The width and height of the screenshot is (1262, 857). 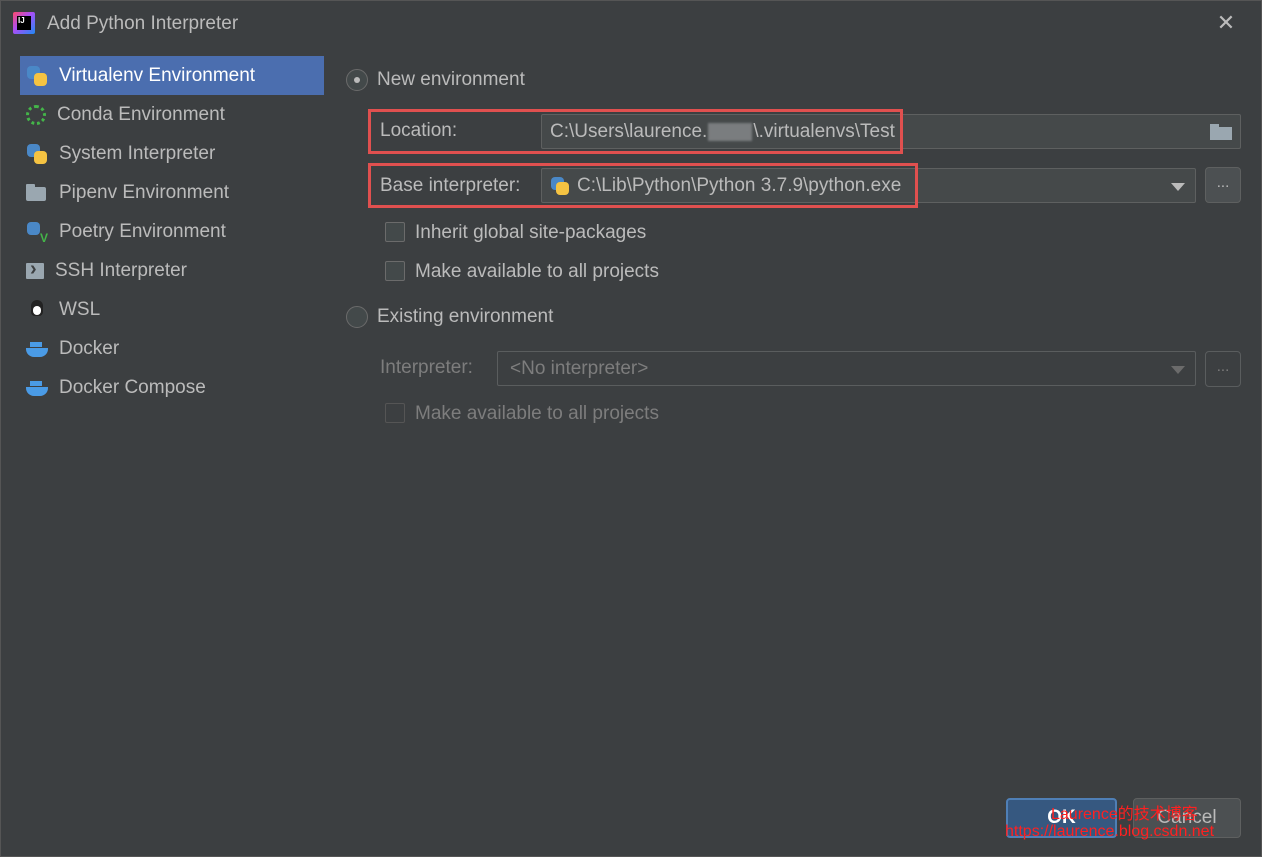 I want to click on ssh-icon, so click(x=35, y=269).